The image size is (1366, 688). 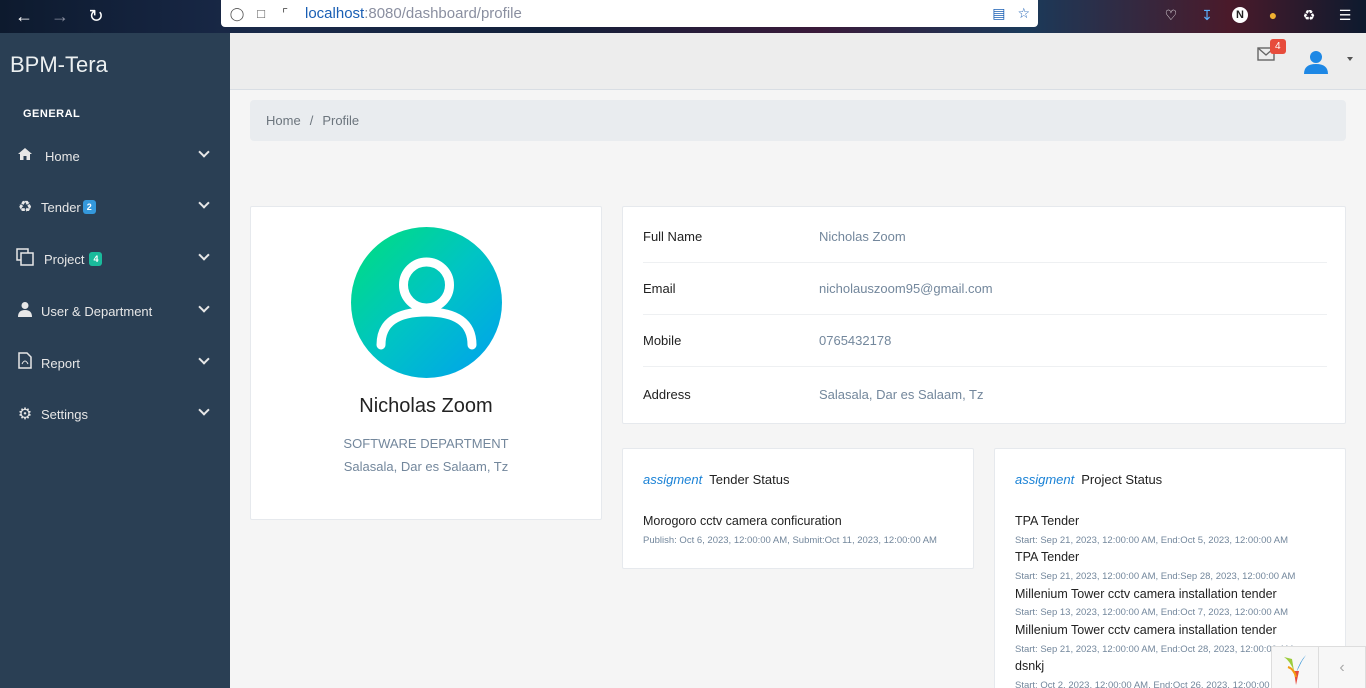 What do you see at coordinates (62, 156) in the screenshot?
I see `sidebar-item-label: Home` at bounding box center [62, 156].